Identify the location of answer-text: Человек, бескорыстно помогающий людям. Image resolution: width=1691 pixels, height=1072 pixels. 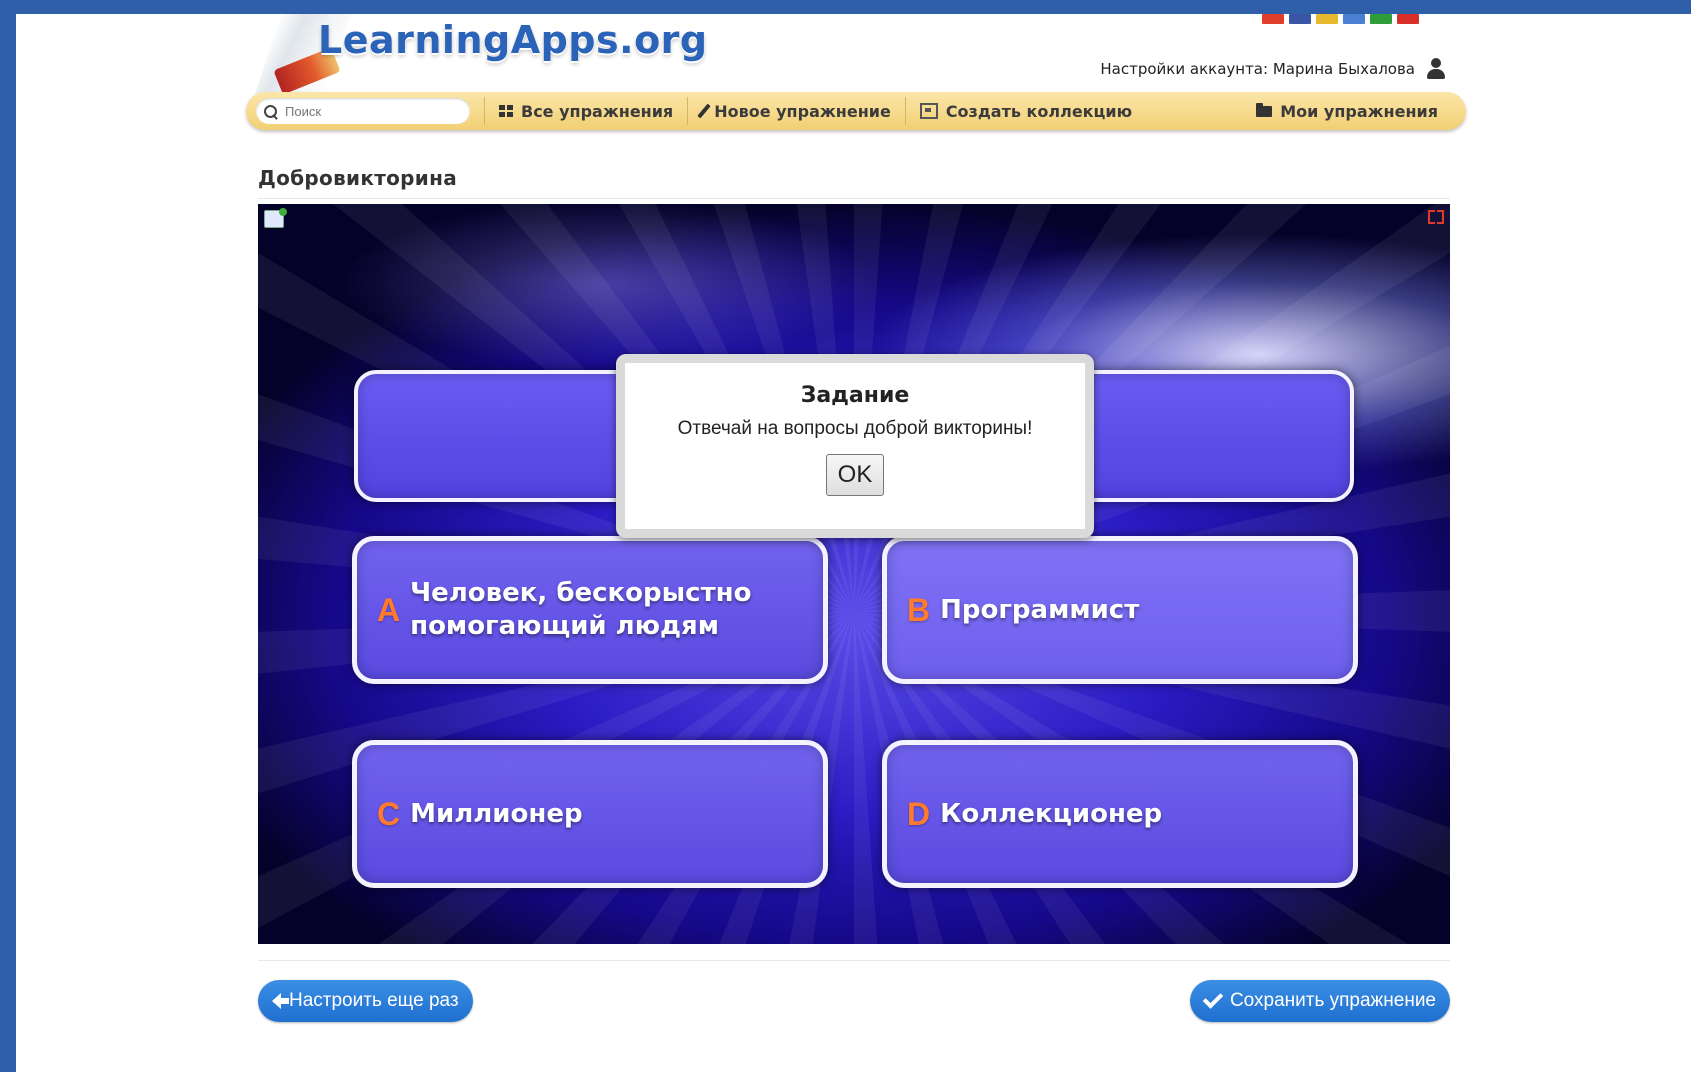
(580, 610).